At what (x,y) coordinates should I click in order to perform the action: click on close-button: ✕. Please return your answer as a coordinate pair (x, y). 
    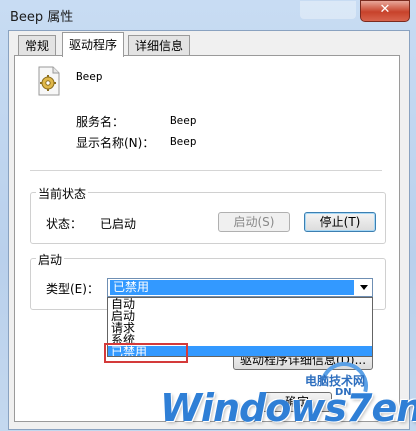
    Looking at the image, I should click on (385, 11).